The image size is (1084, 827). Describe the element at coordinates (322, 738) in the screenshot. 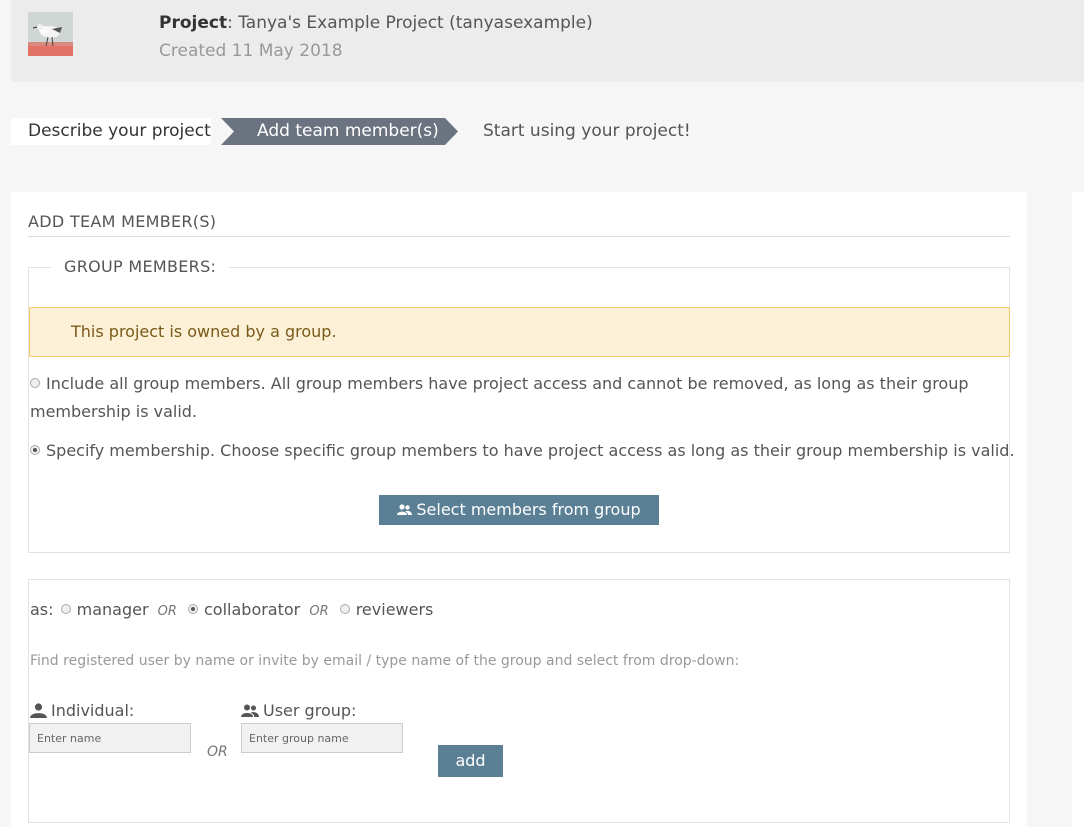

I see `group-name-input` at that location.